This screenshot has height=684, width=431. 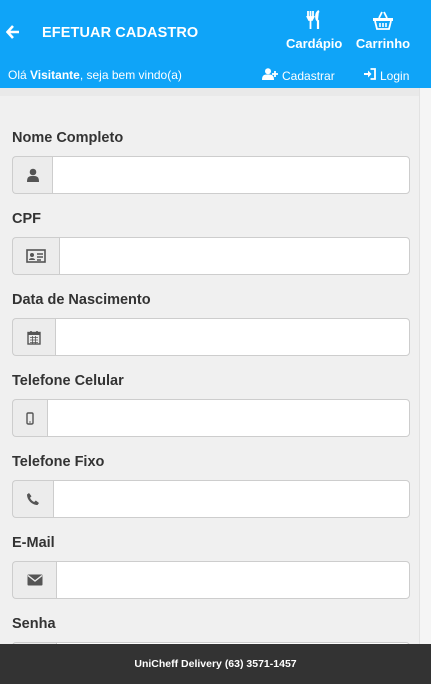 I want to click on field-password: Senha, so click(x=211, y=630).